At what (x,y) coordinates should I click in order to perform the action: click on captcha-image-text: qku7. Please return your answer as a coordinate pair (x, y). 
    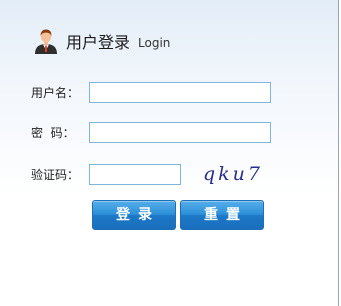
    Looking at the image, I should click on (233, 174).